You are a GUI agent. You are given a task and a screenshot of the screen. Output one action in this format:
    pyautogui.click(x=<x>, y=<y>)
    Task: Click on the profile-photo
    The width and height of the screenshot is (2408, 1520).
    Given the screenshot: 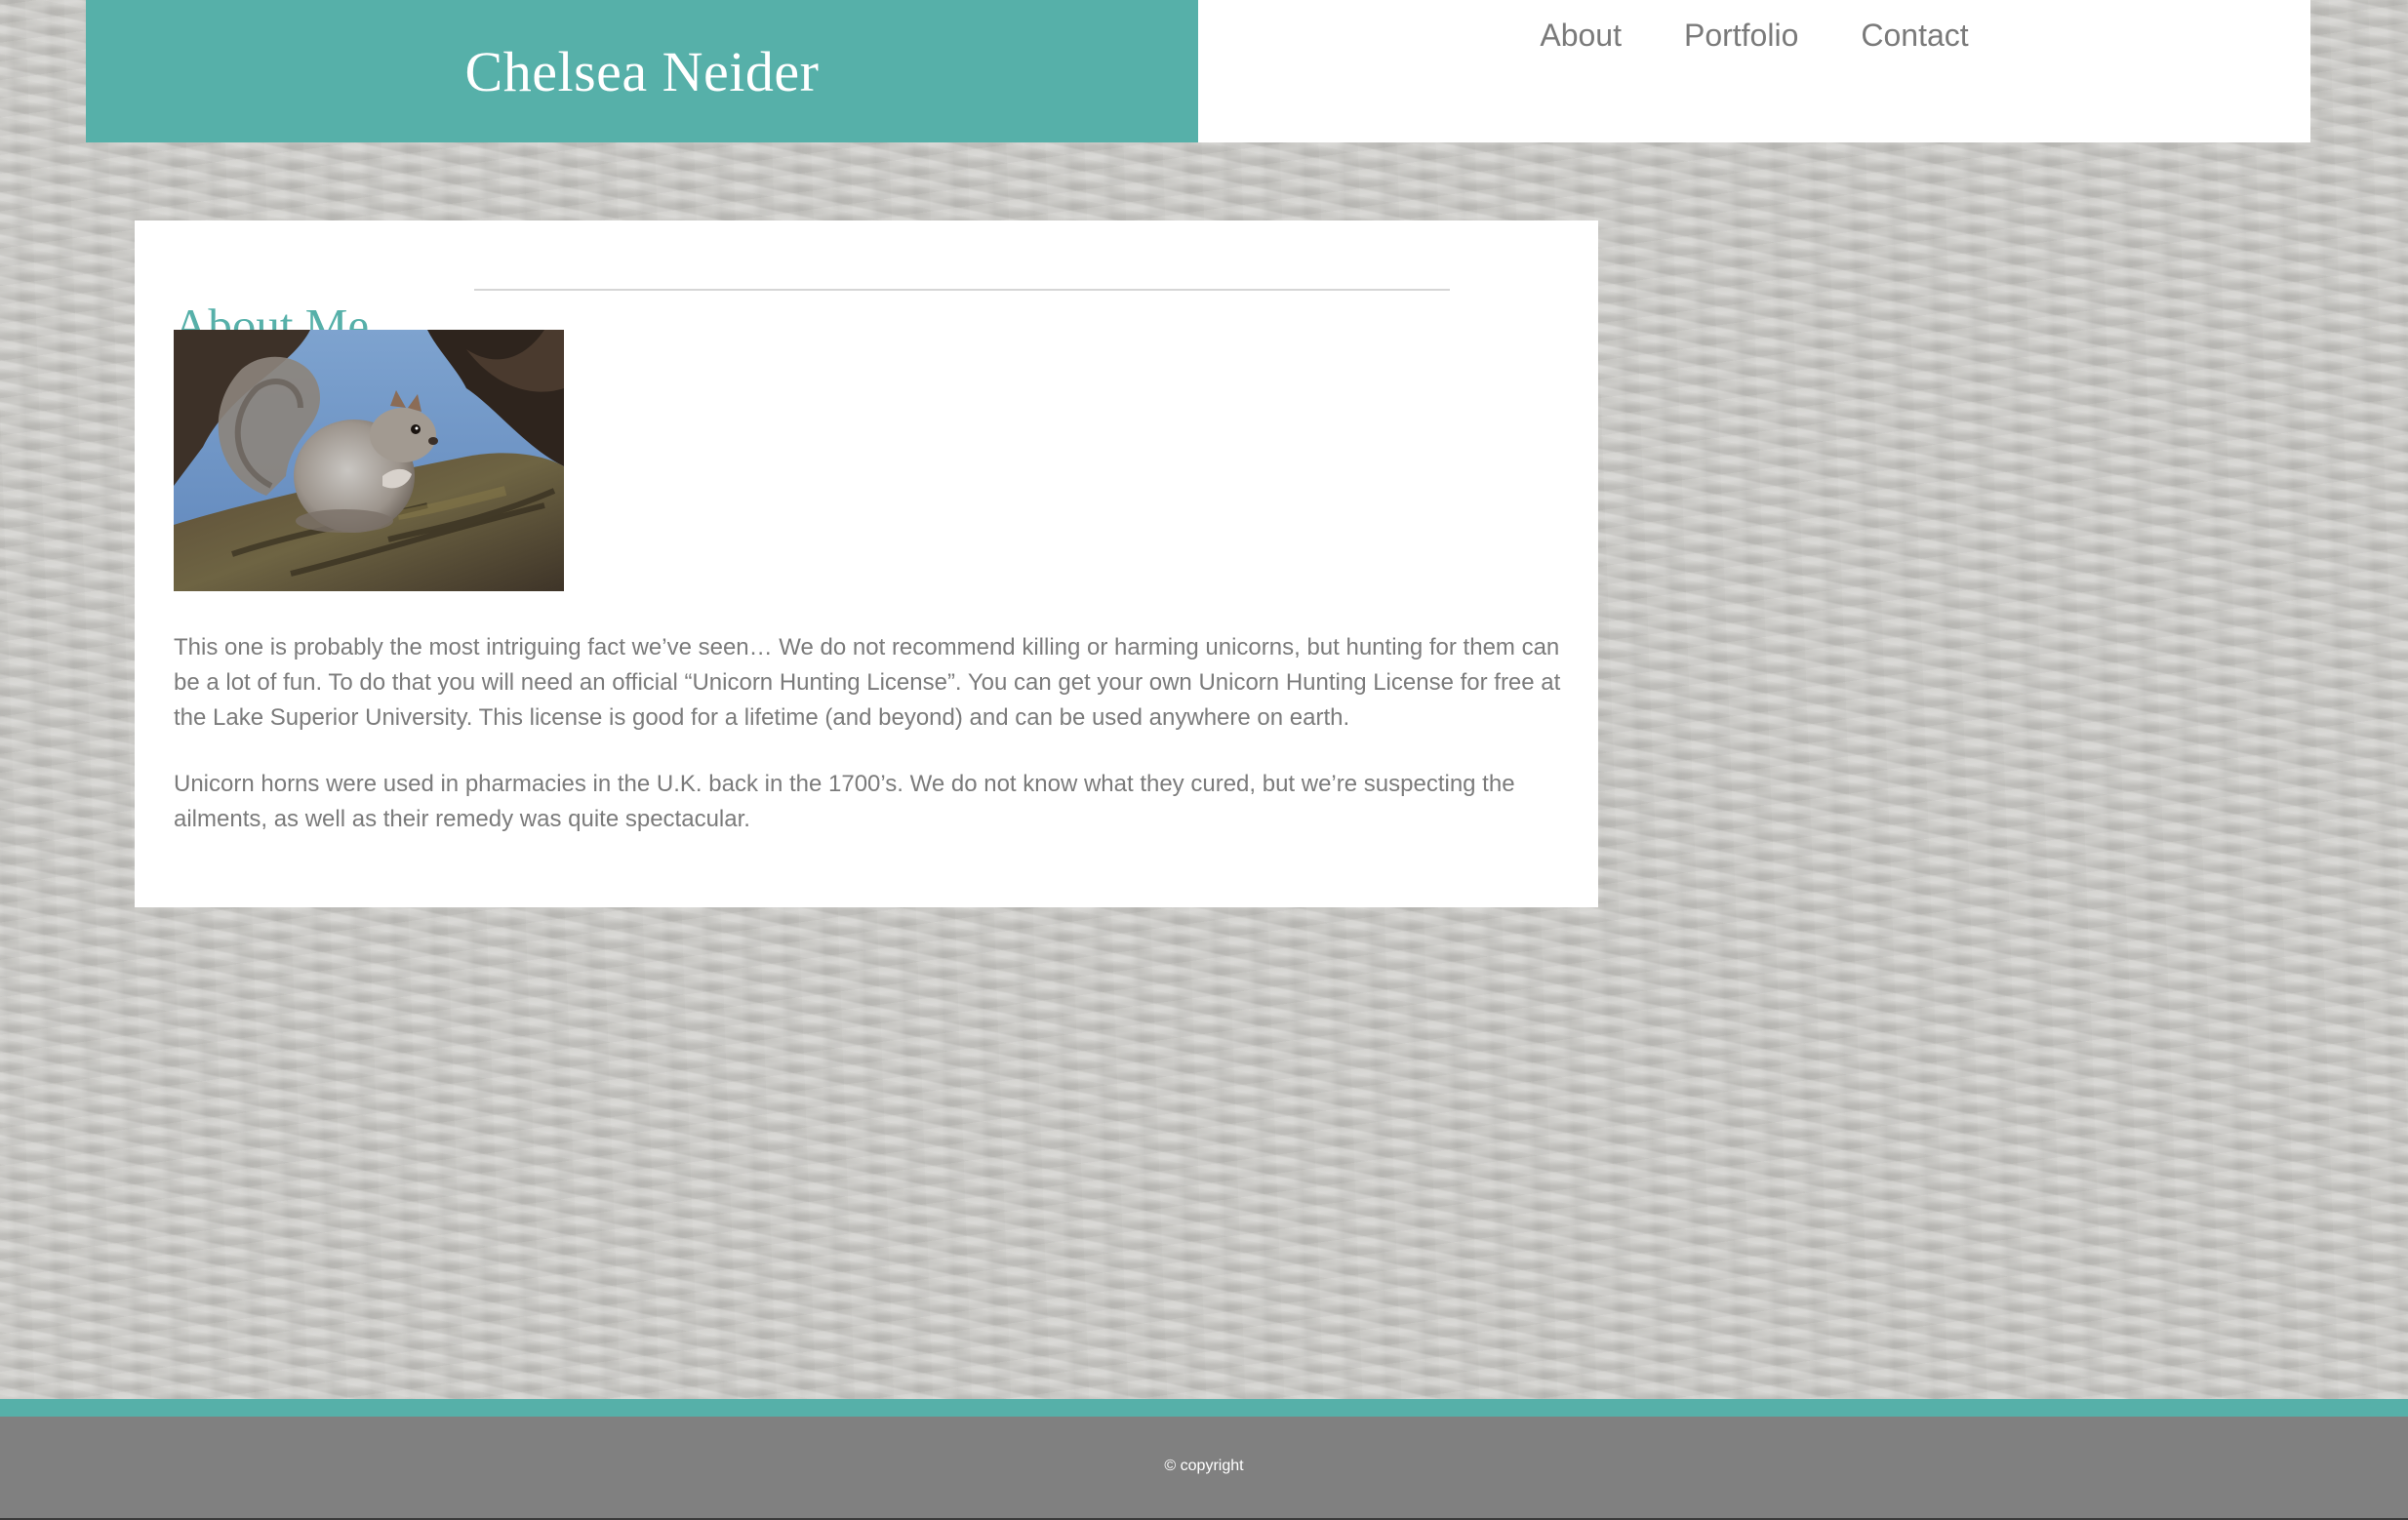 What is the action you would take?
    pyautogui.click(x=369, y=460)
    